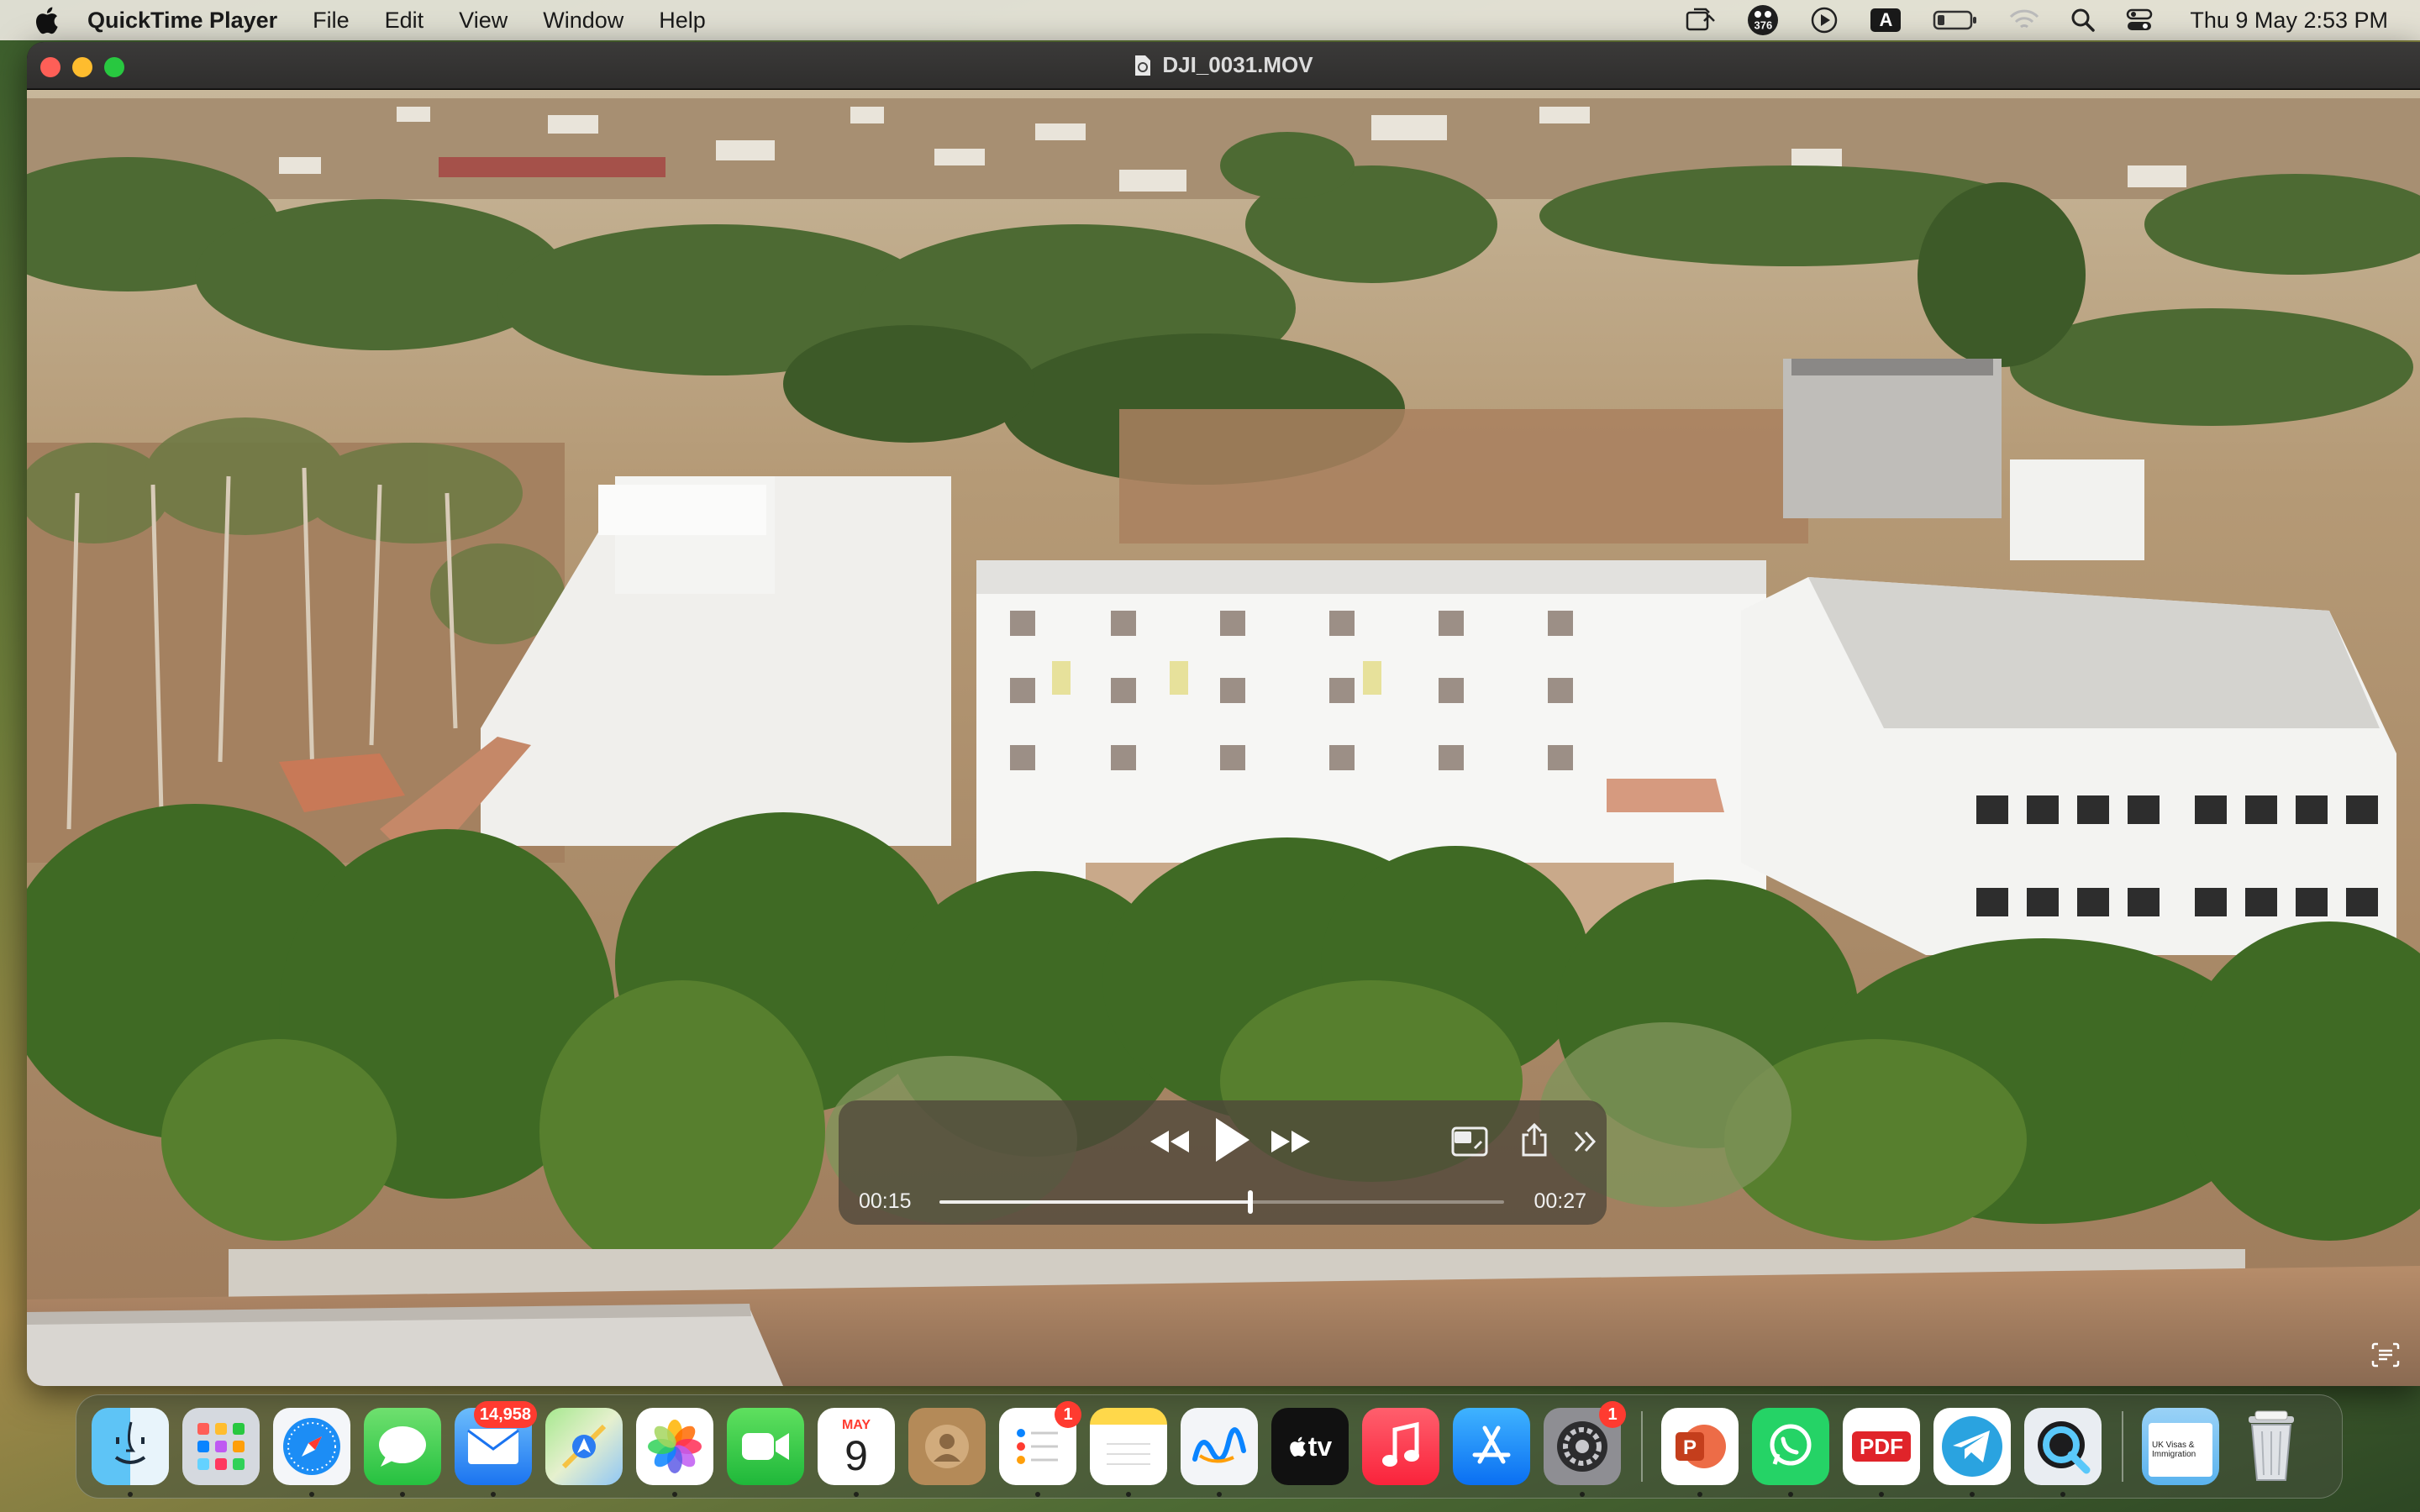  I want to click on dock-system-settings: 1, so click(1585, 1449).